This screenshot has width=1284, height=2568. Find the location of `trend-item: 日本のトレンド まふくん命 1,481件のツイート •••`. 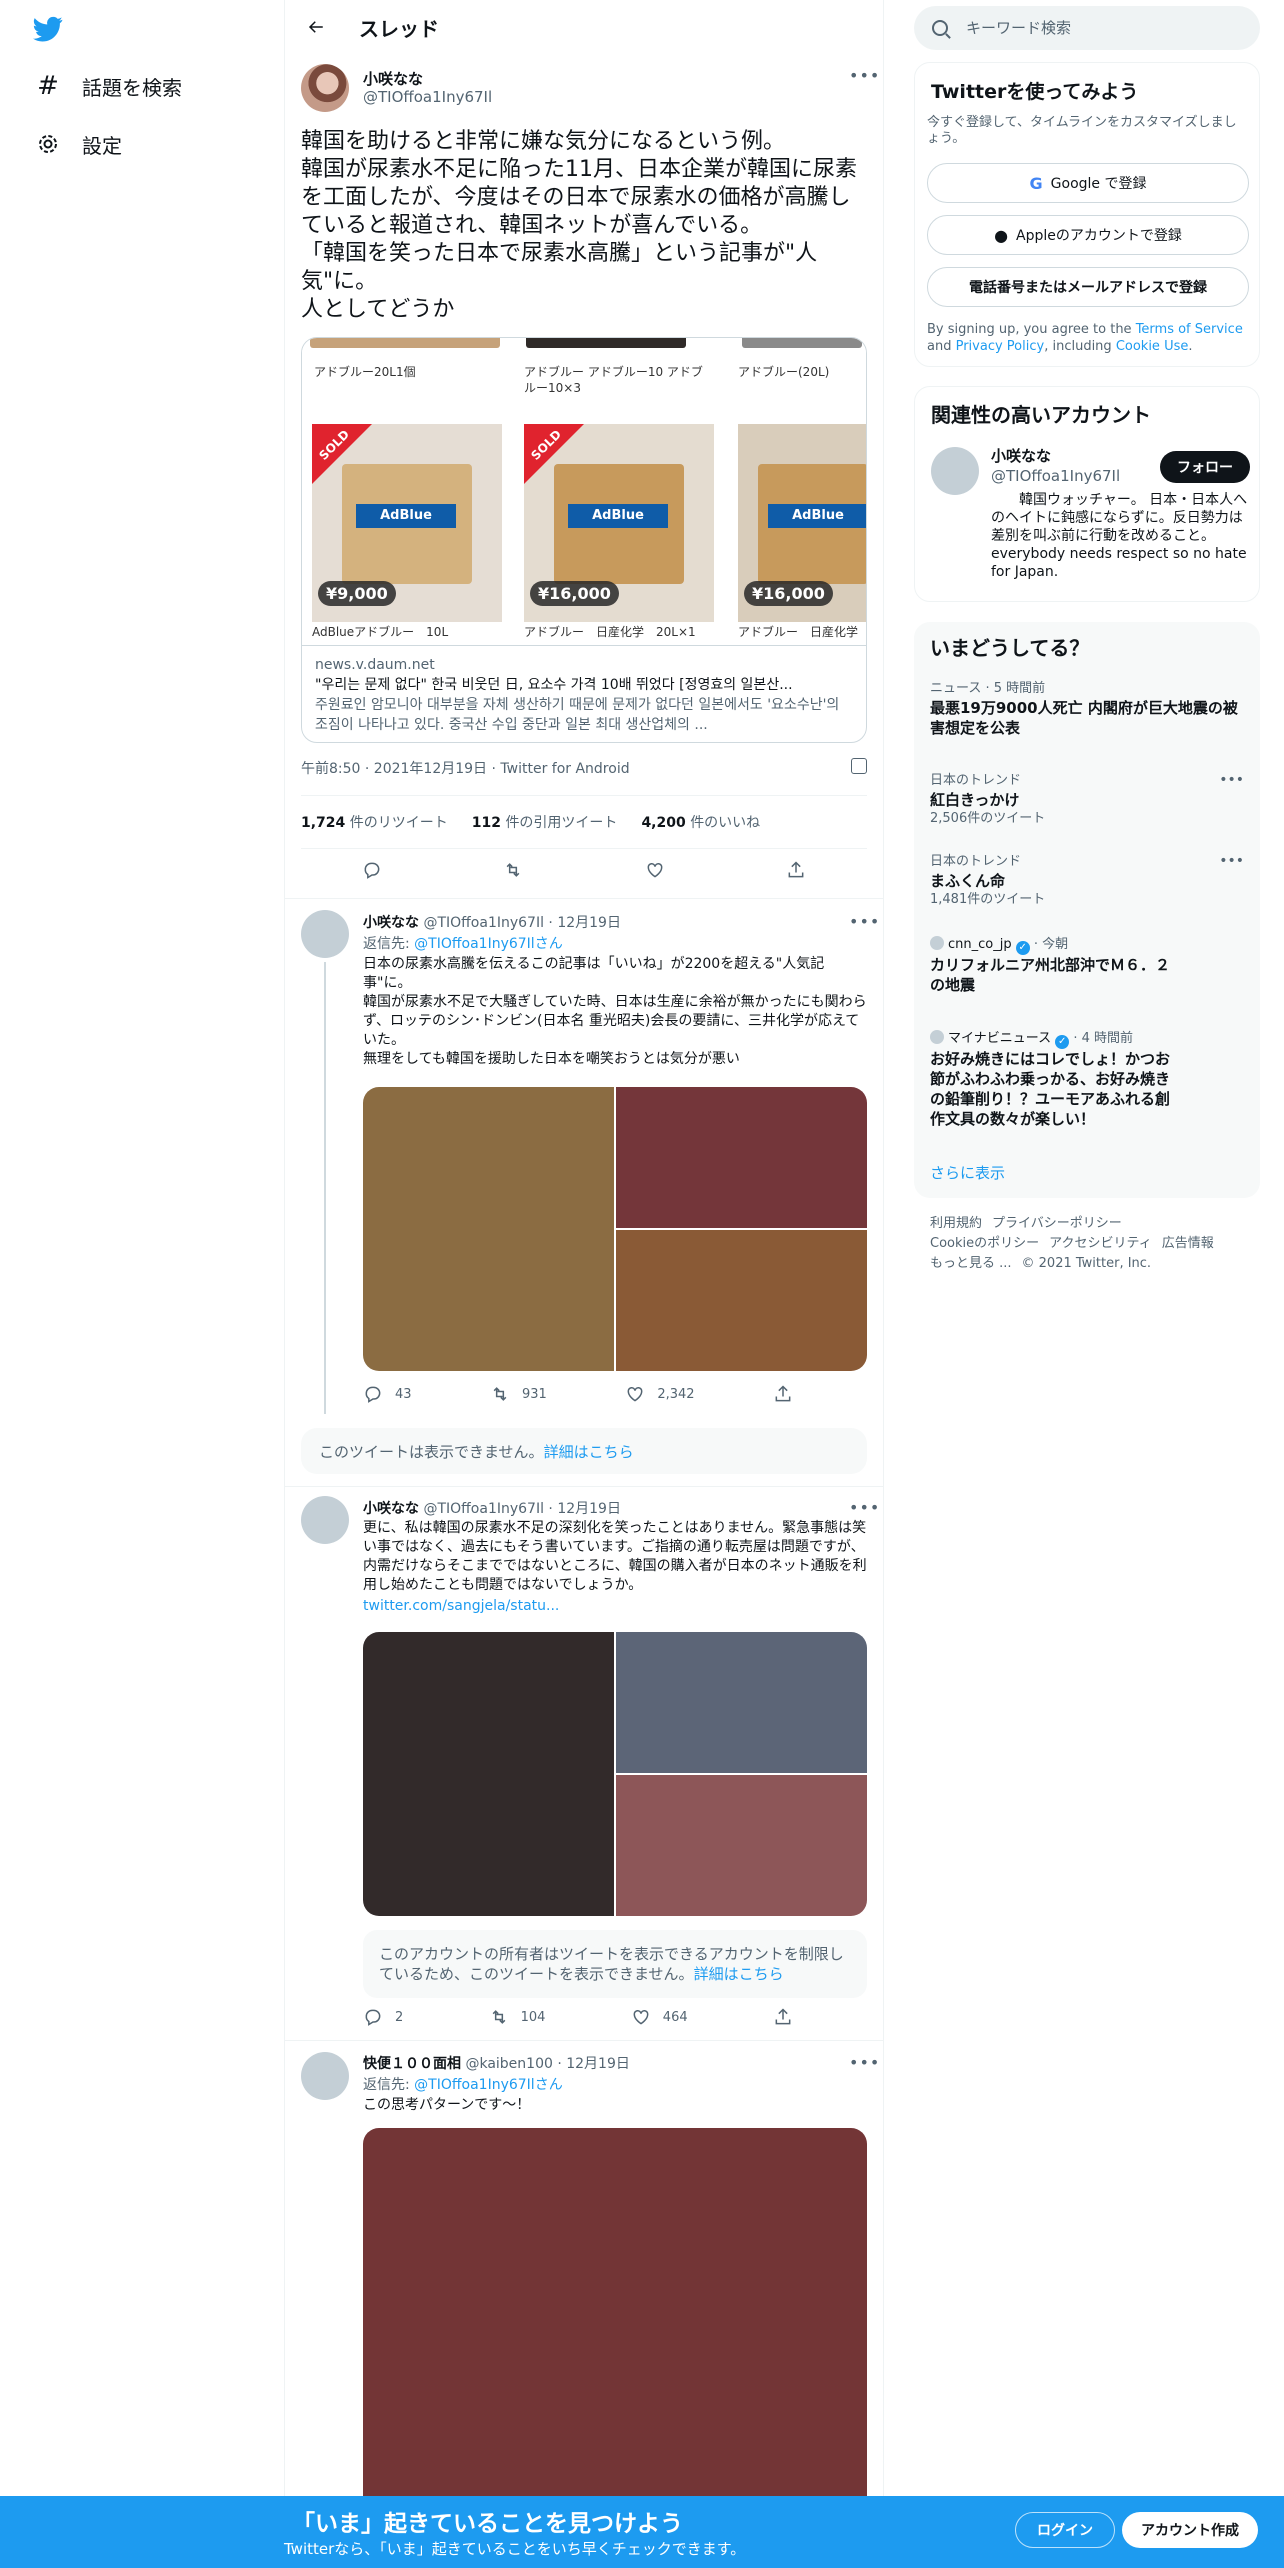

trend-item: 日本のトレンド まふくん命 1,481件のツイート ••• is located at coordinates (1087, 881).